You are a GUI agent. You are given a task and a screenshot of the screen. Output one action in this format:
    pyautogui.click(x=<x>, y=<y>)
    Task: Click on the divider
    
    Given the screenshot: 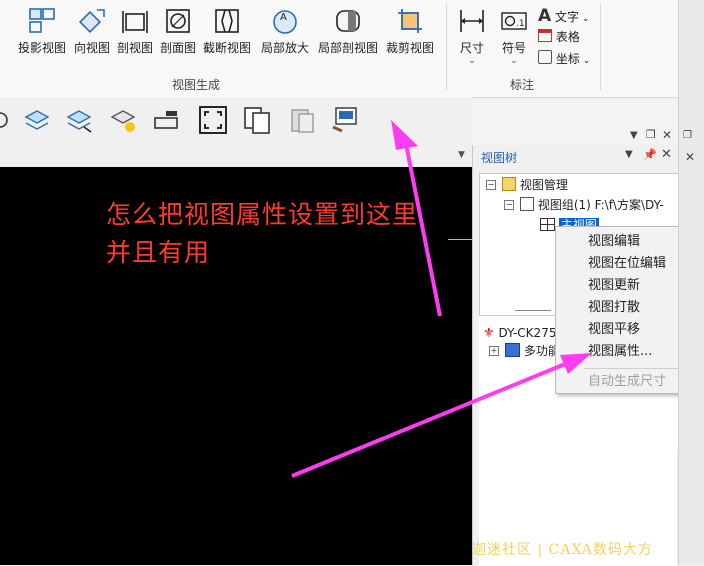 What is the action you would take?
    pyautogui.click(x=533, y=310)
    